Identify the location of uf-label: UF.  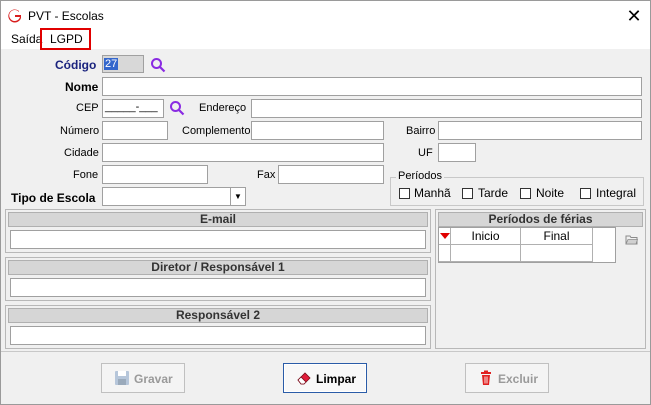
(425, 153).